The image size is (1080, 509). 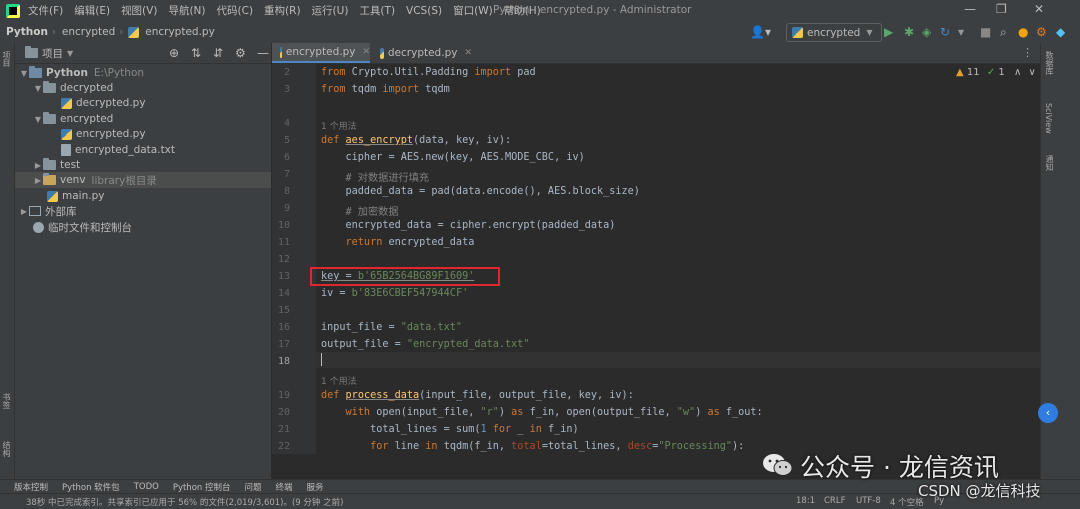 I want to click on tool-todo: TODO, so click(x=146, y=487).